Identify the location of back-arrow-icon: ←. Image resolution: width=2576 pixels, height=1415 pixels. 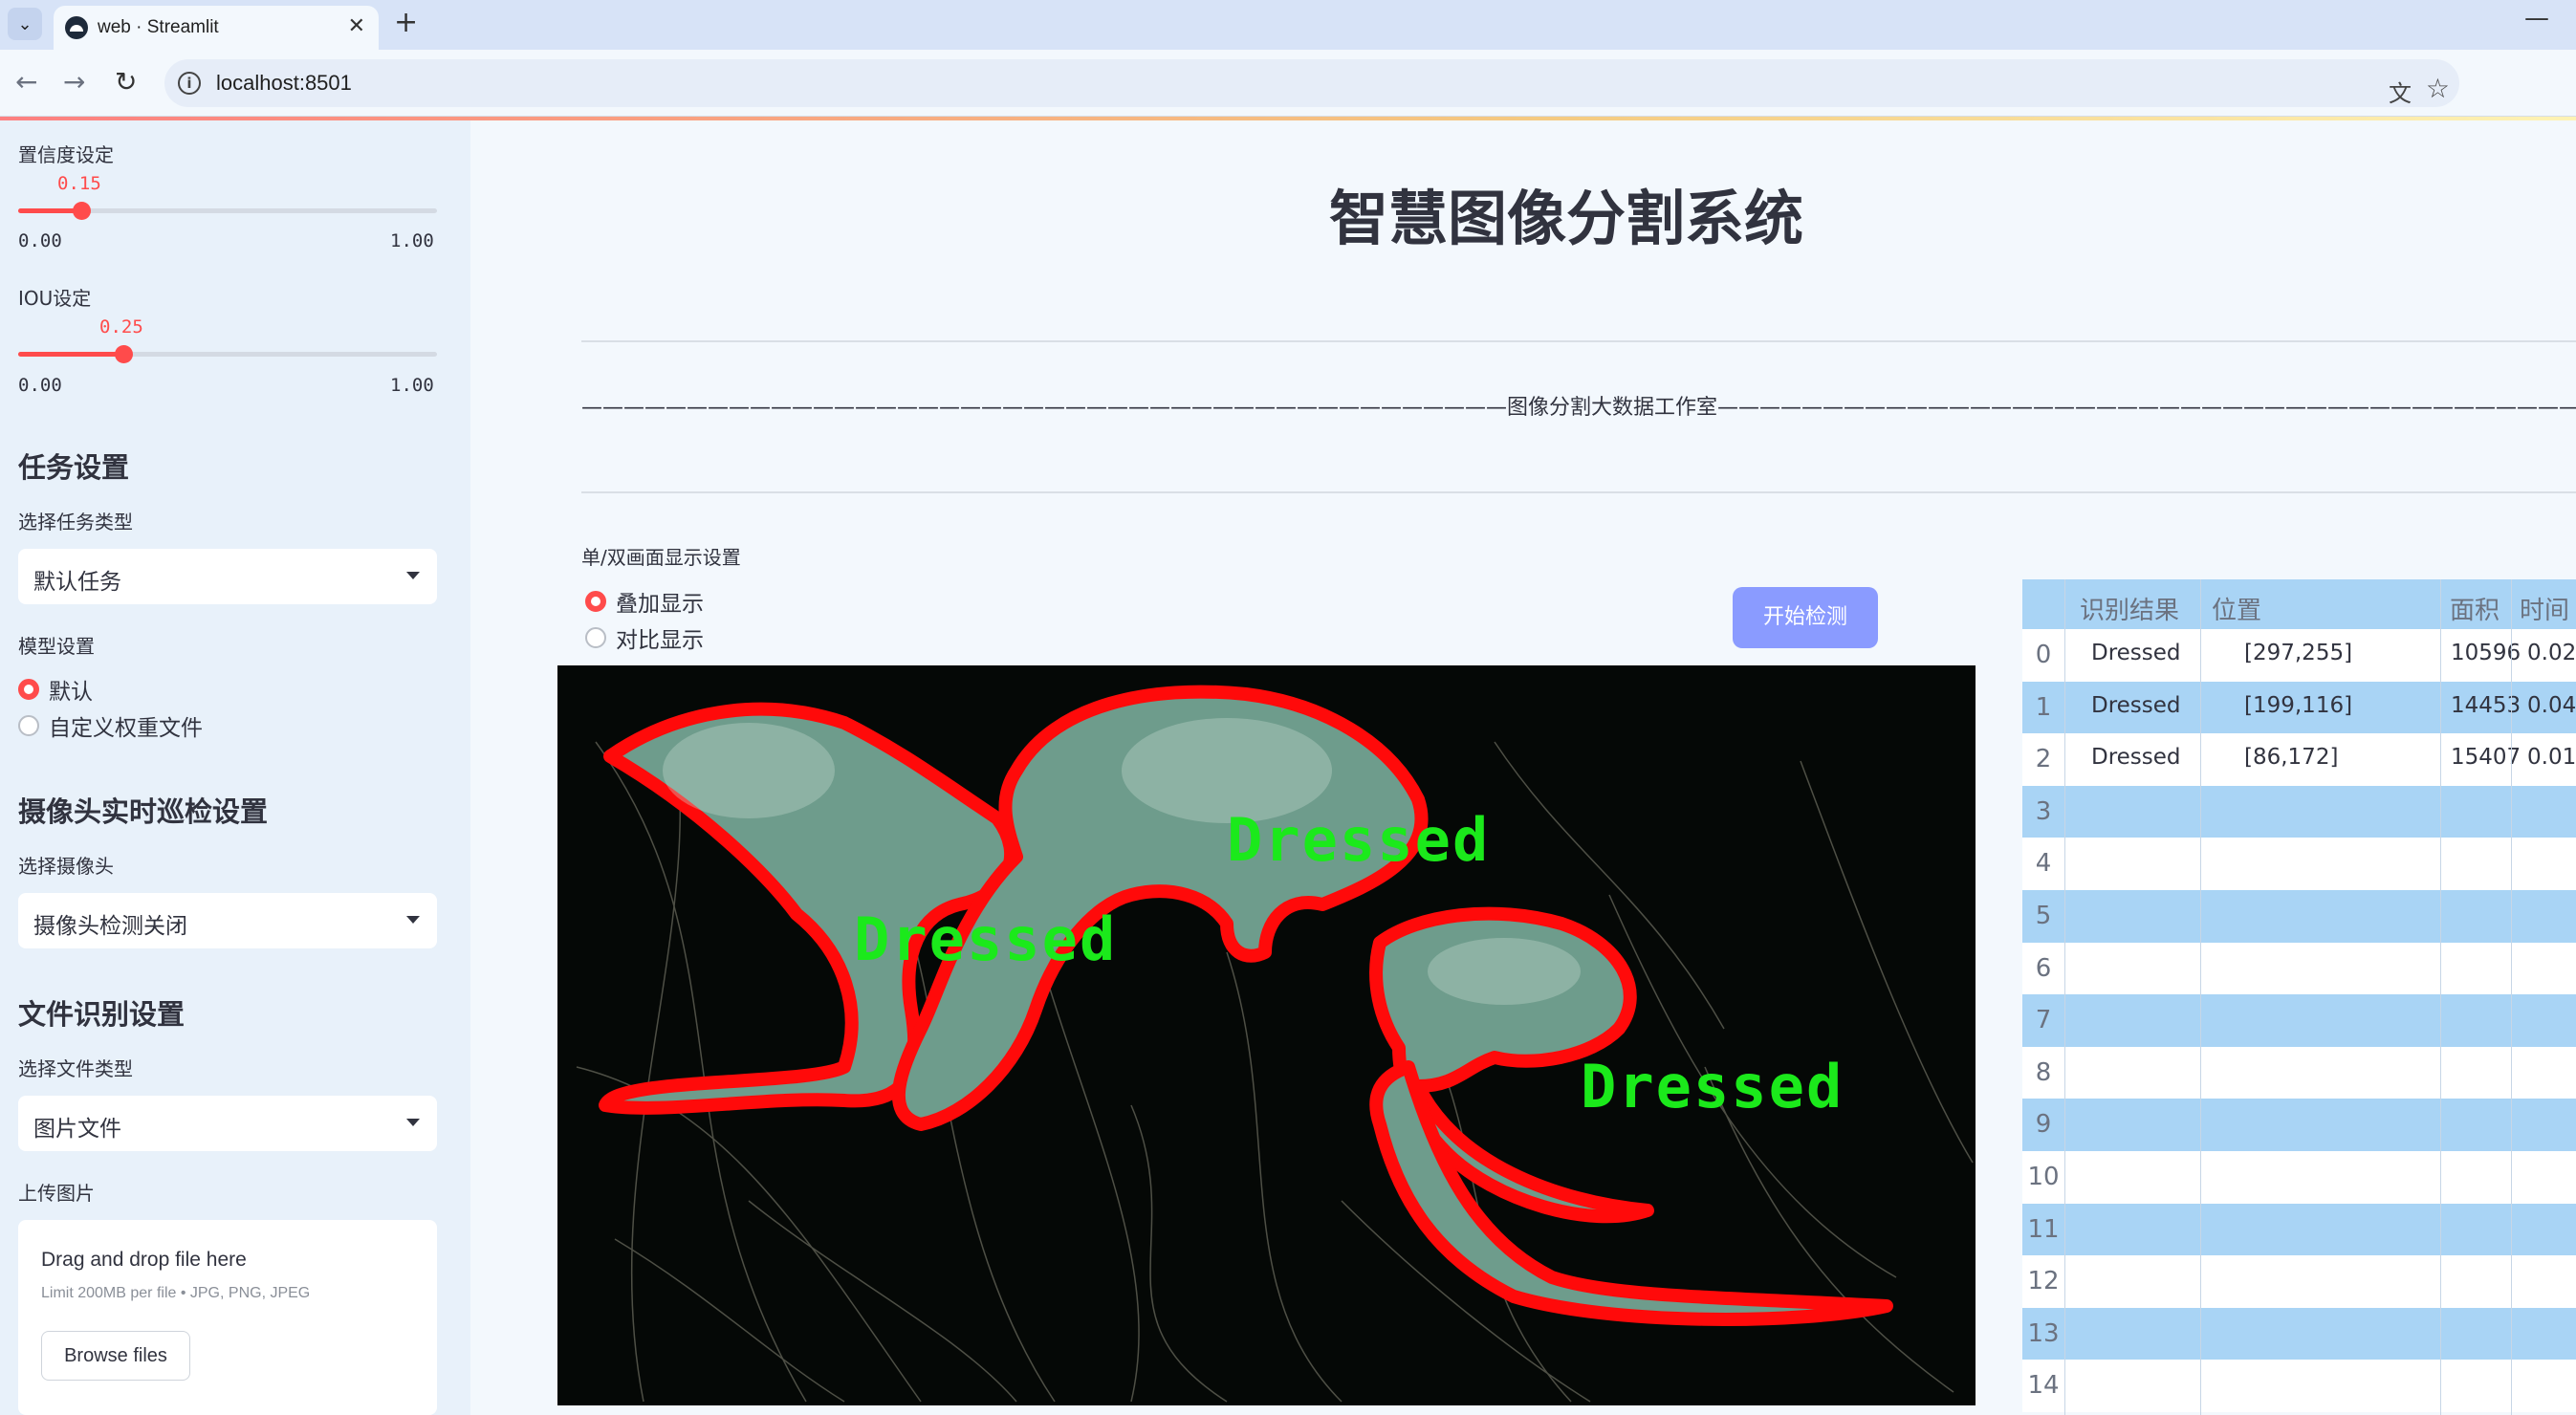
(26, 82).